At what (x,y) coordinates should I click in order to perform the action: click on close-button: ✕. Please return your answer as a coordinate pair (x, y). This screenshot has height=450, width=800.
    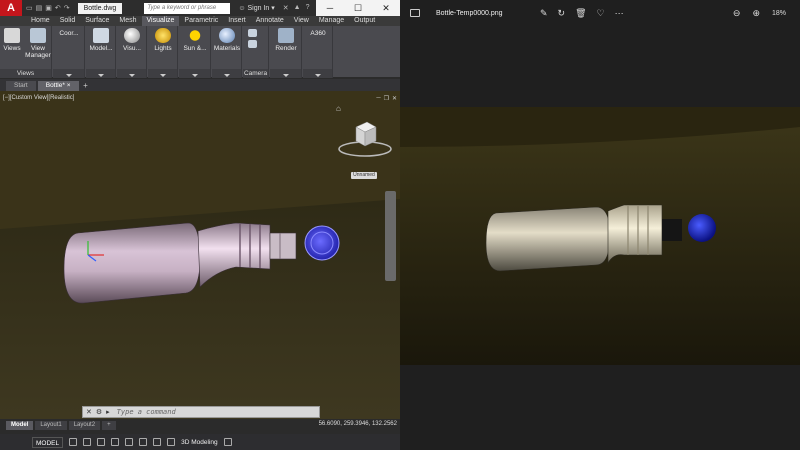
    Looking at the image, I should click on (386, 8).